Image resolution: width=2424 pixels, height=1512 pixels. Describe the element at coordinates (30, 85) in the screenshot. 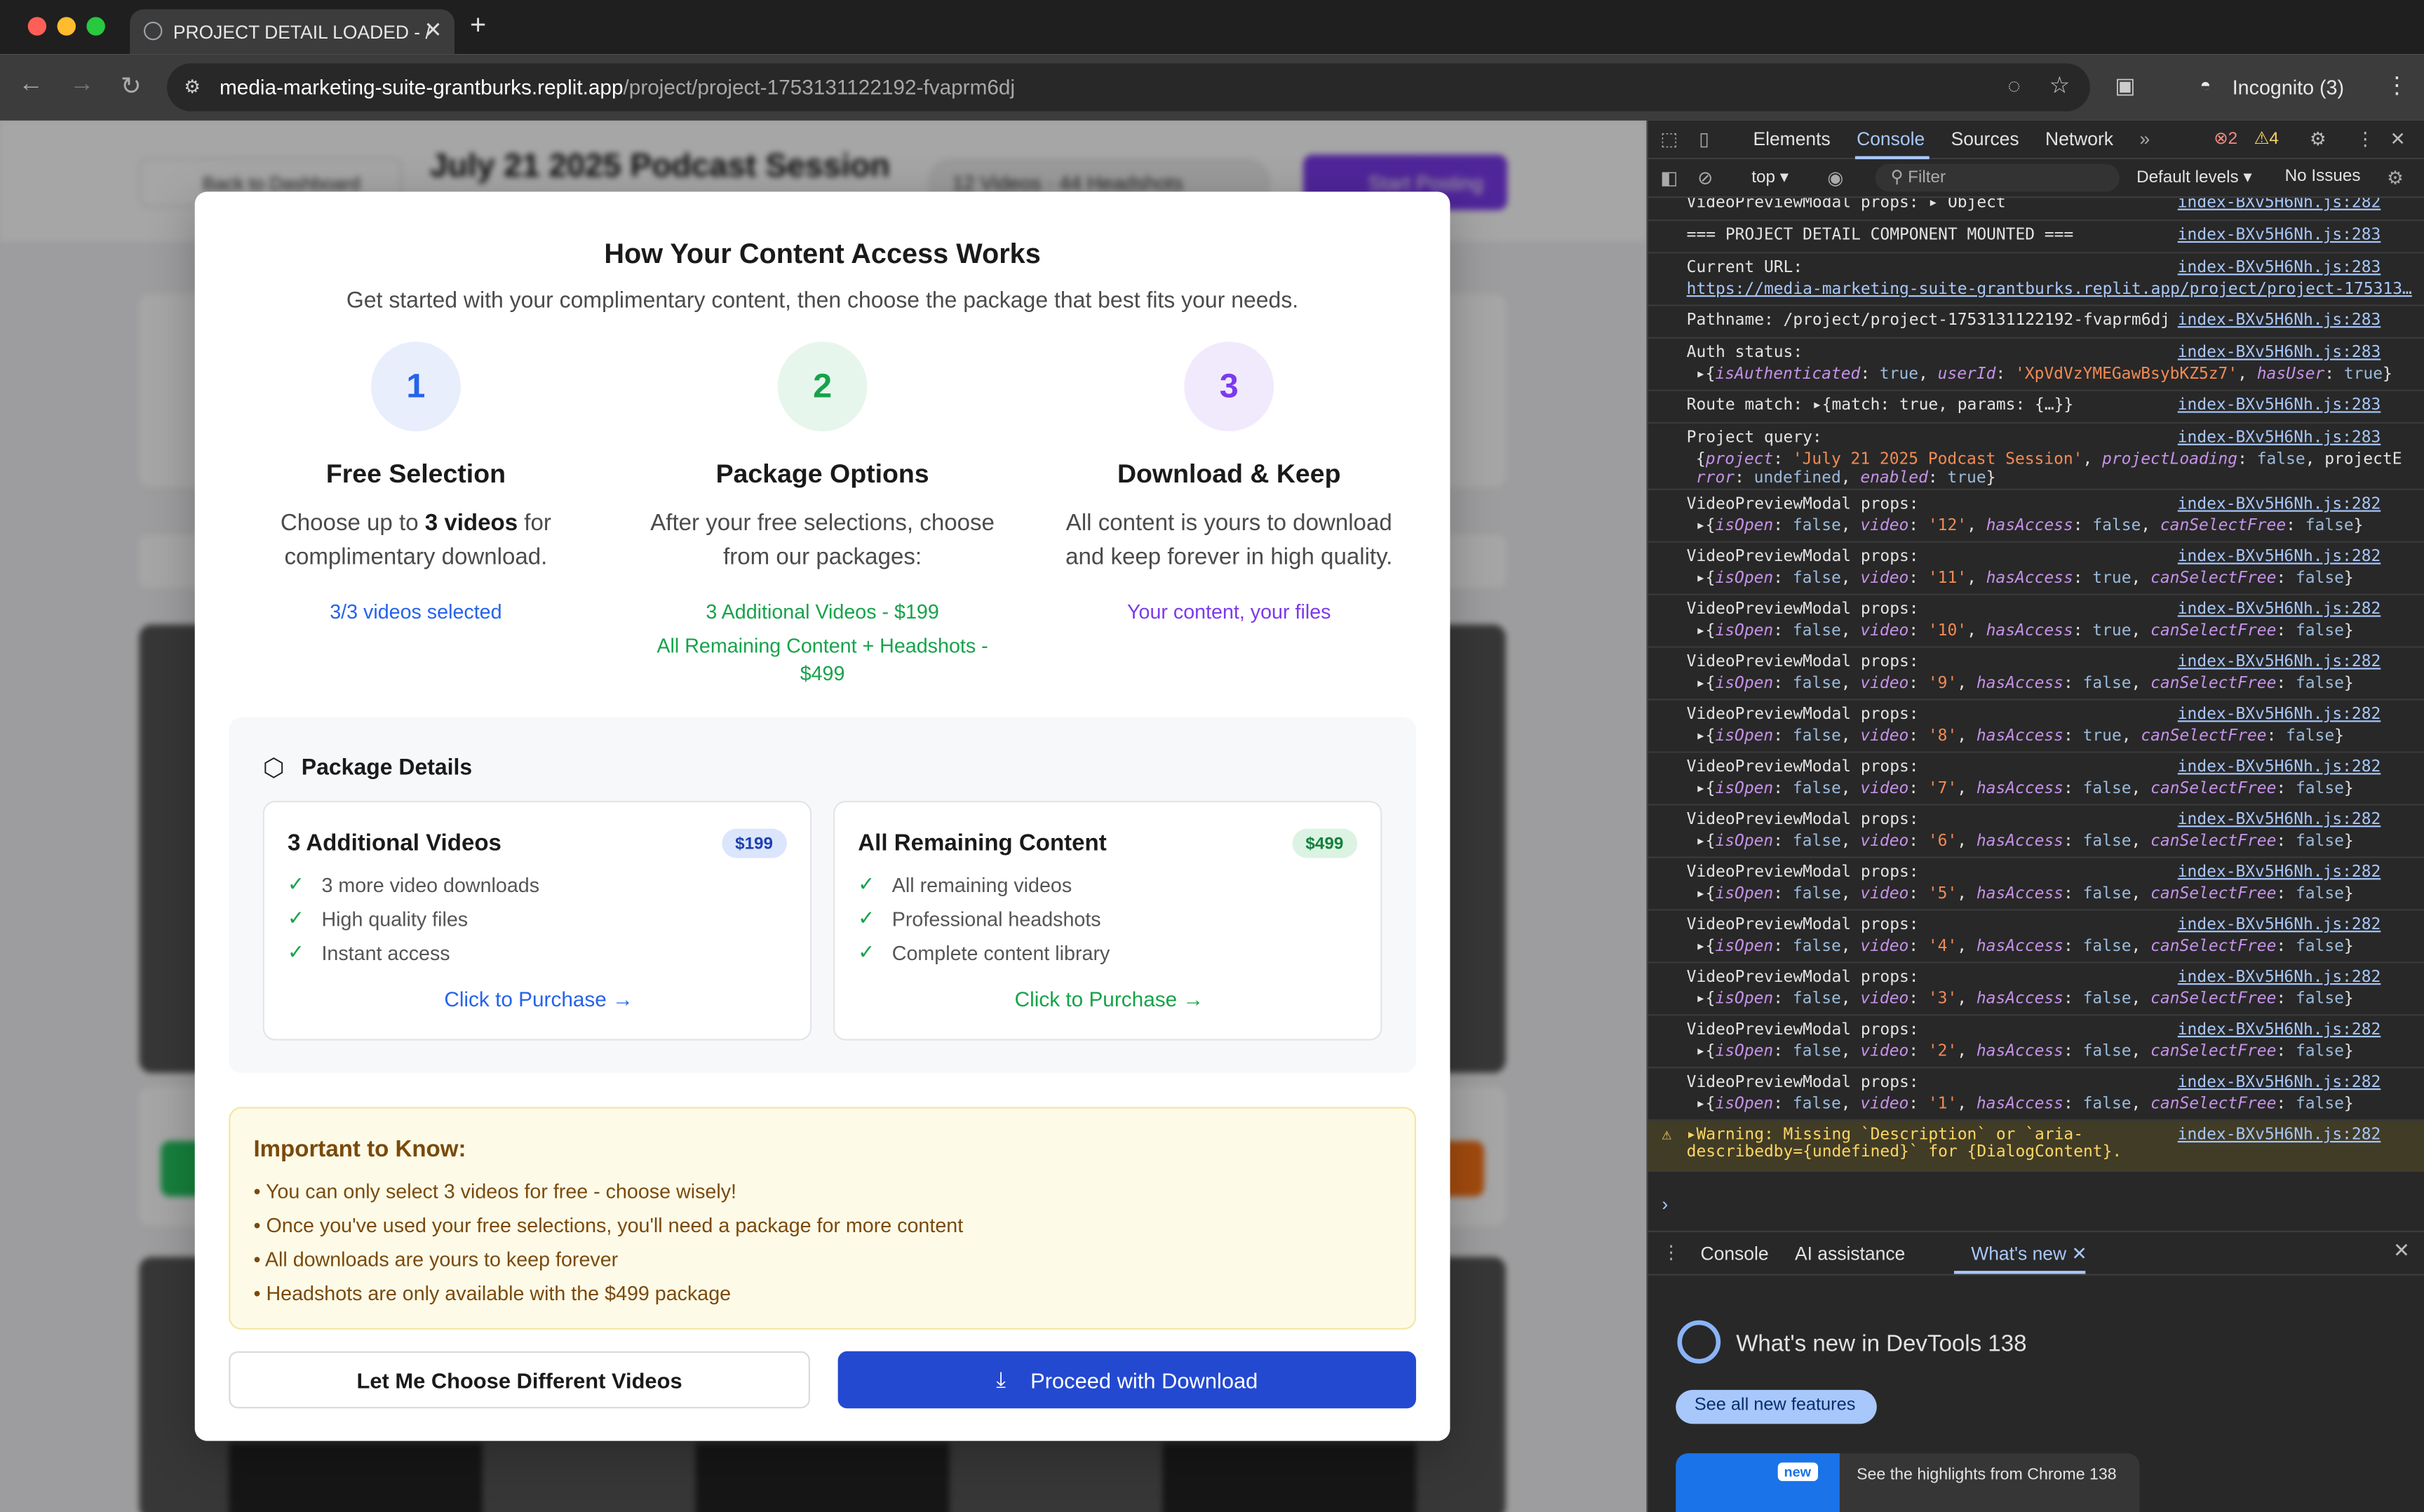

I see `back-arrow-icon: ←` at that location.